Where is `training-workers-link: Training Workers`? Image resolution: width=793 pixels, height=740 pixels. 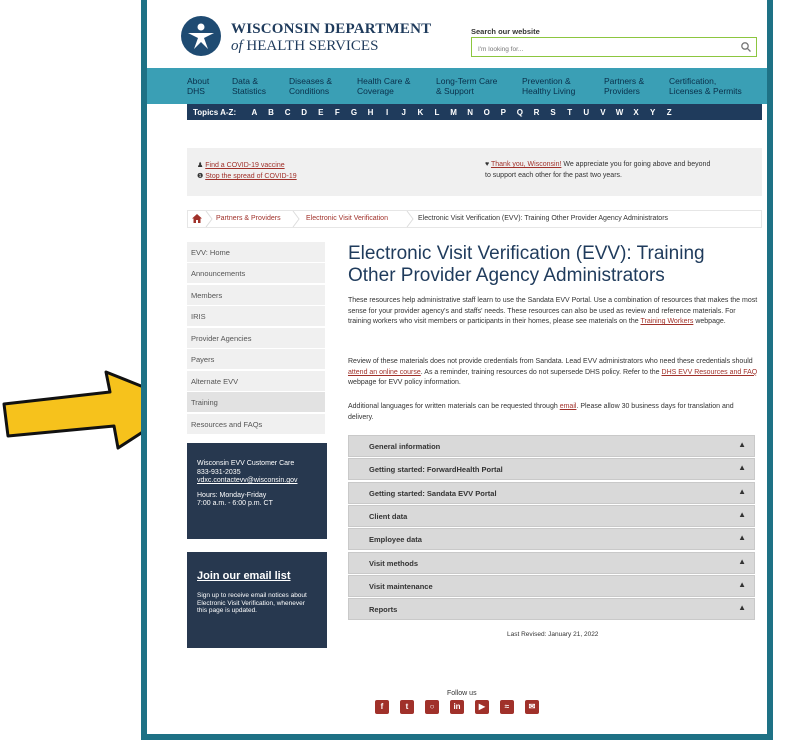
training-workers-link: Training Workers is located at coordinates (666, 321).